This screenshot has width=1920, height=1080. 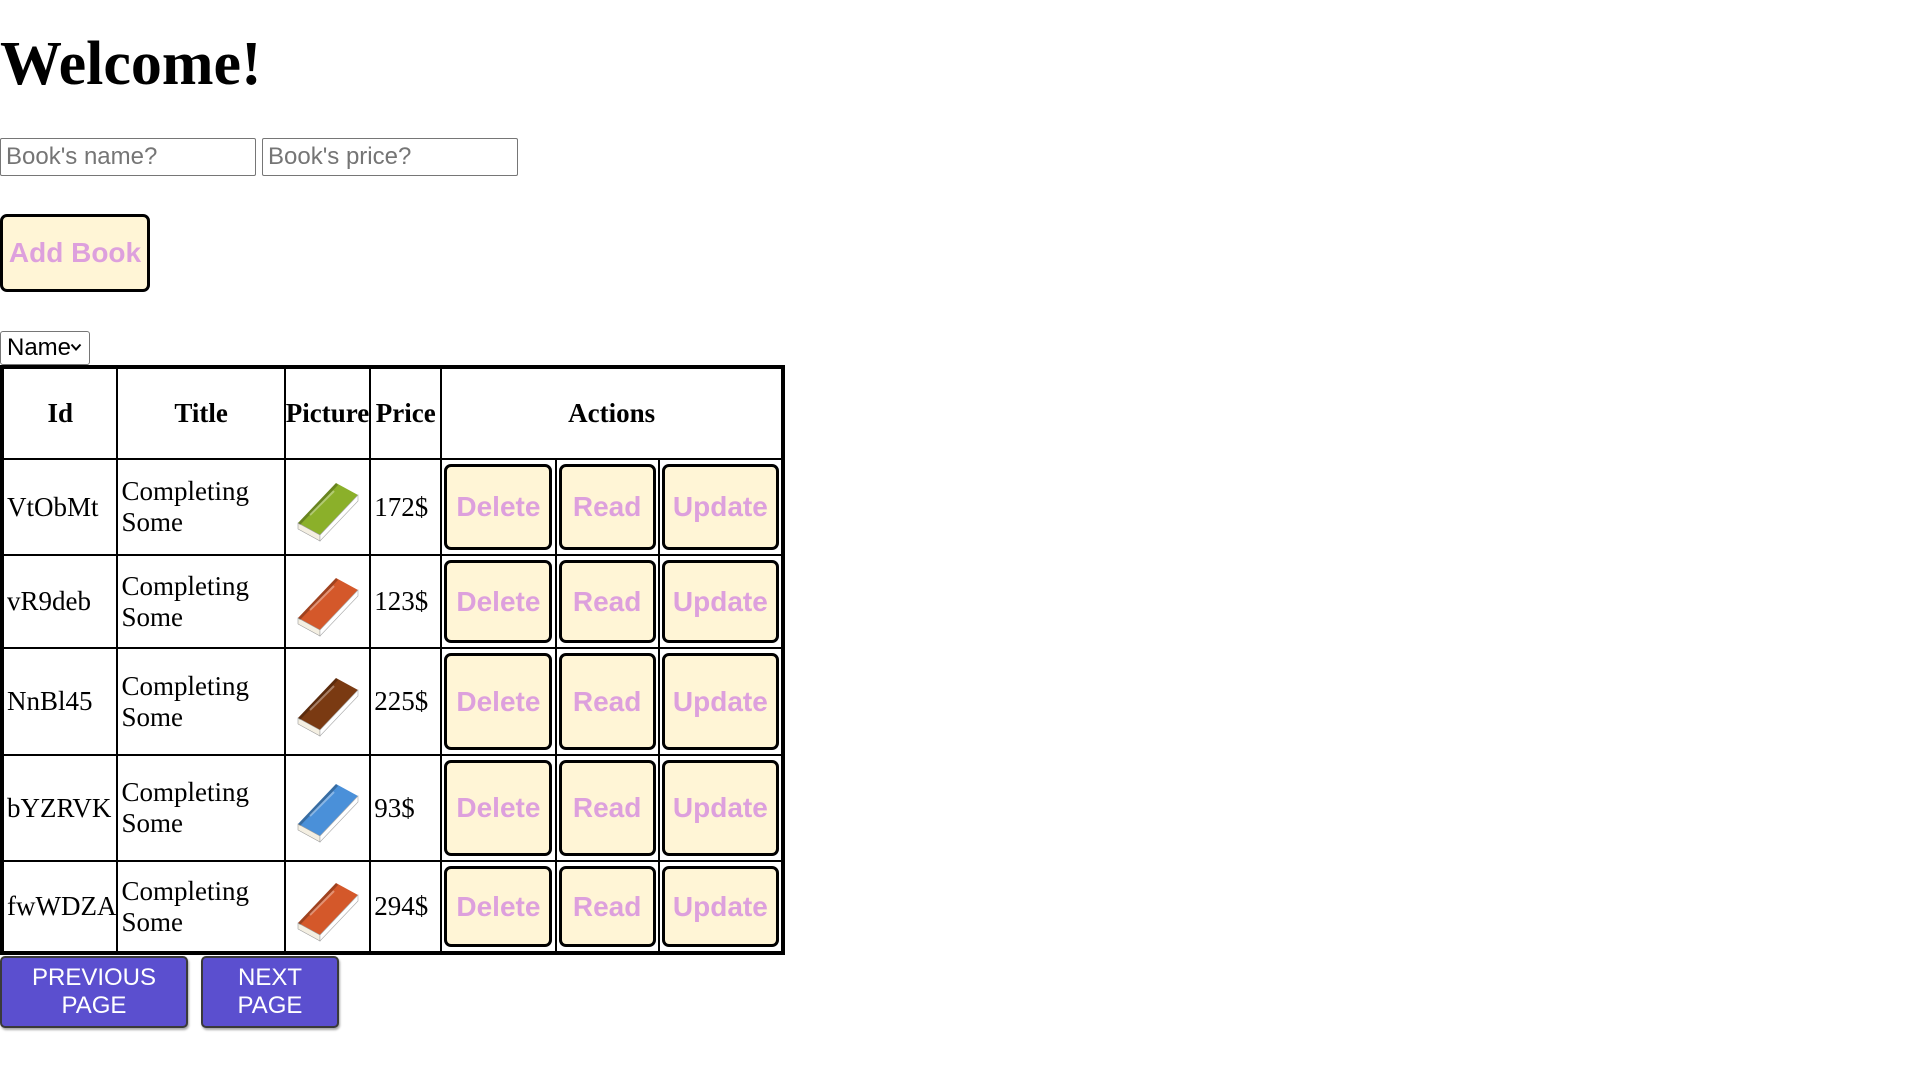 I want to click on book-name-input, so click(x=128, y=157).